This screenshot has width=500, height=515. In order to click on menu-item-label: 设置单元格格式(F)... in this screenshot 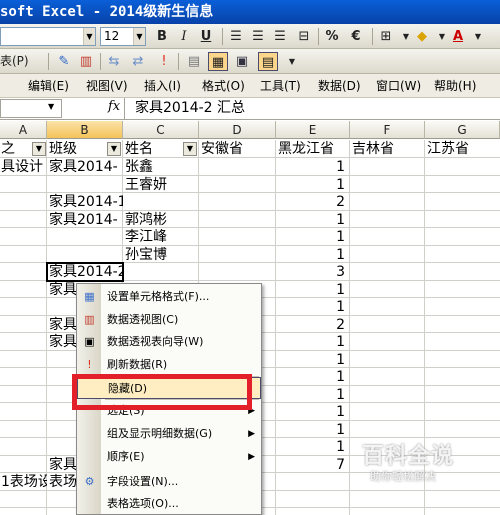, I will do `click(158, 296)`.